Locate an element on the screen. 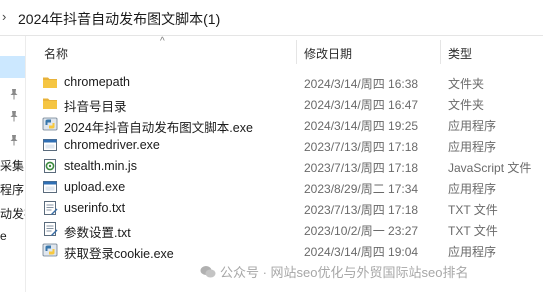 The width and height of the screenshot is (543, 292). file-row: 获取登录cookie.exe 2024/3/14/周四 19:04 应用程序 is located at coordinates (284, 250).